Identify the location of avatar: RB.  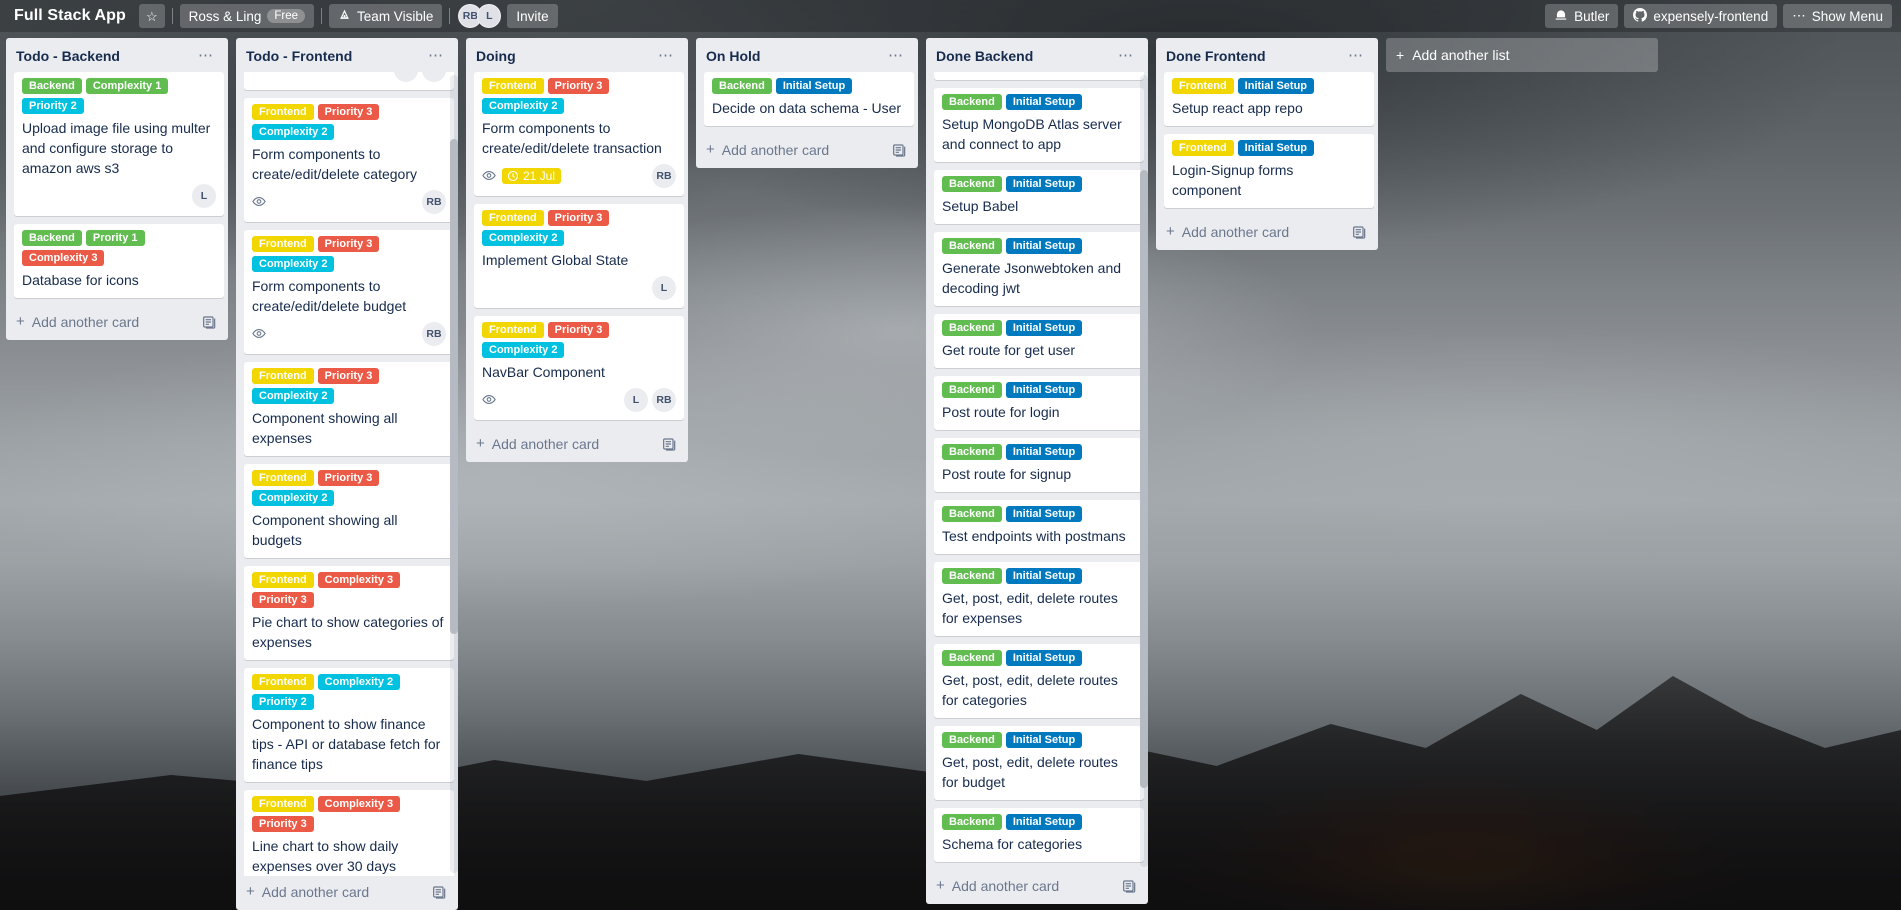
(664, 400).